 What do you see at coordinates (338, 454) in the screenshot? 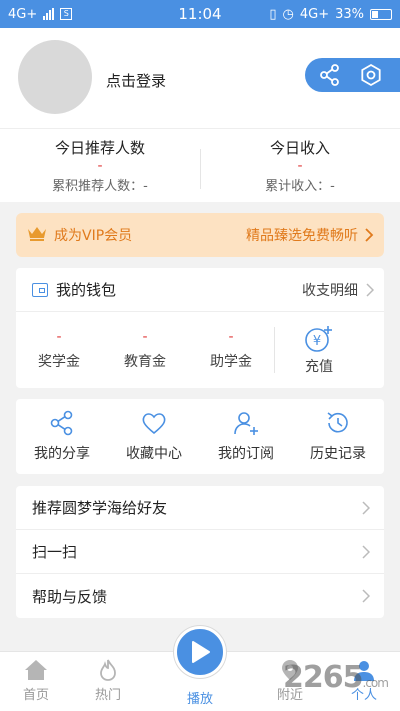
I see `history-label: 历史记录` at bounding box center [338, 454].